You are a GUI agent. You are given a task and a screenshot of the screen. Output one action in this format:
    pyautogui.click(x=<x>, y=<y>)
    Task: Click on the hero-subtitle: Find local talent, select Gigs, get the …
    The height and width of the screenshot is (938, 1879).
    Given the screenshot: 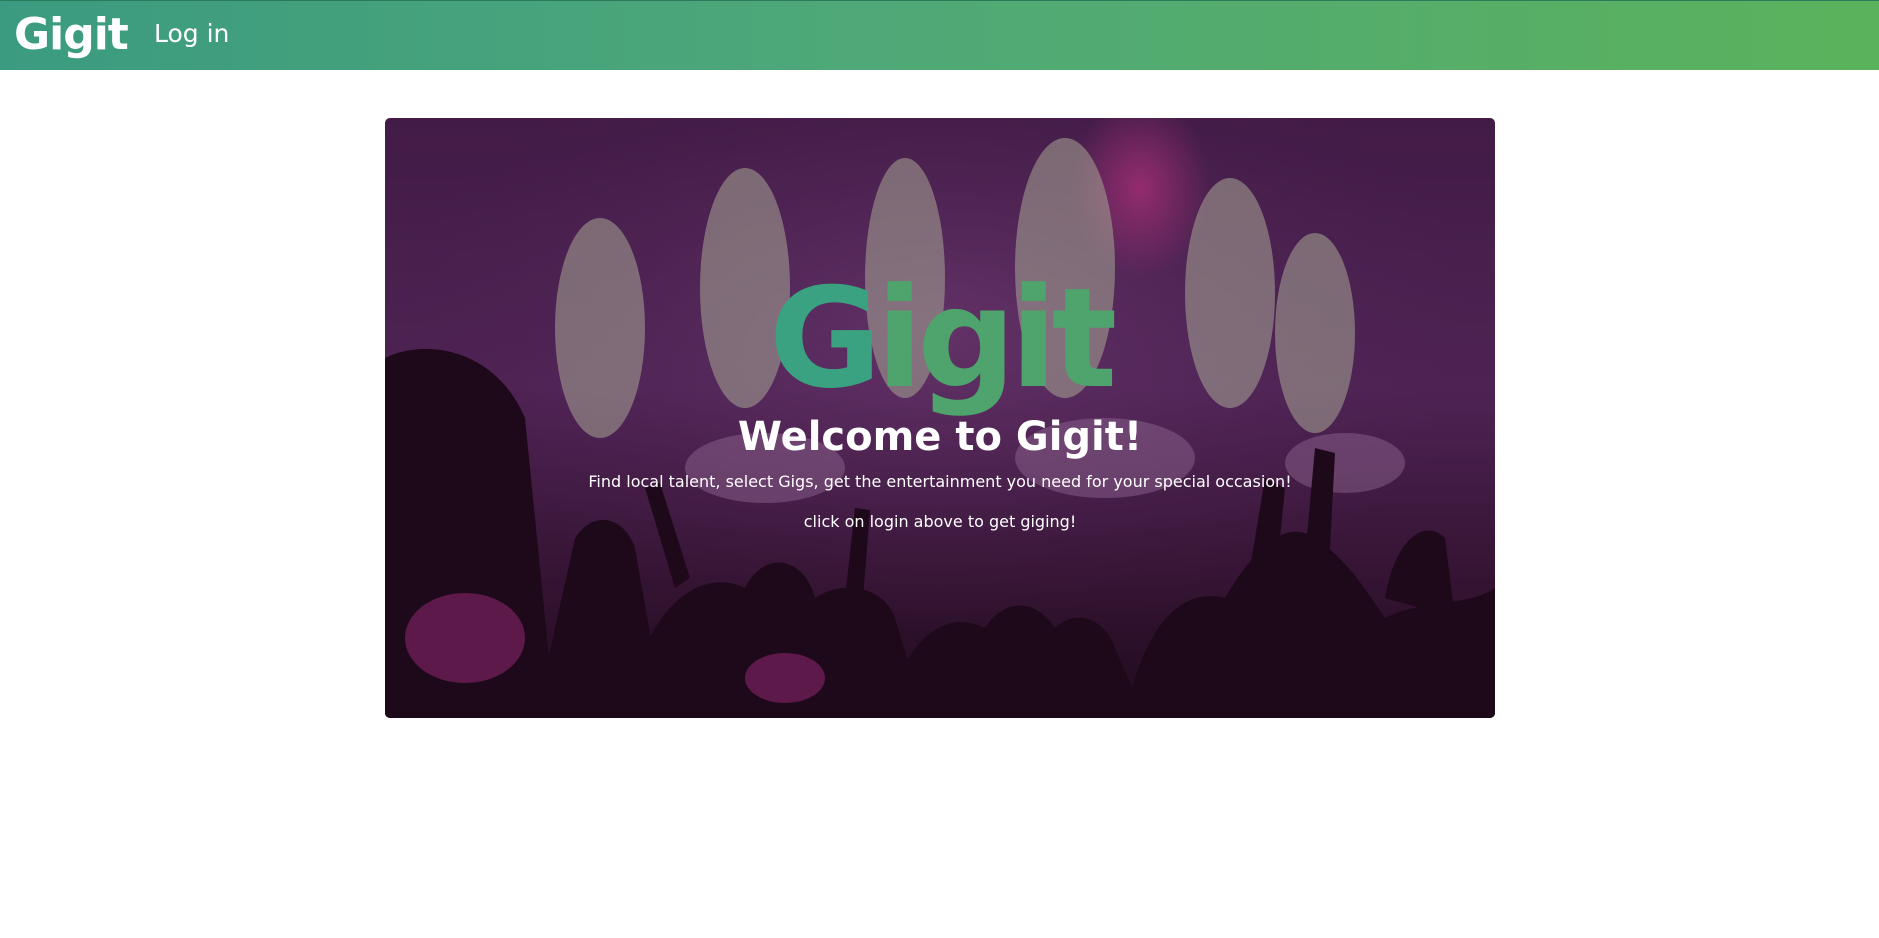 What is the action you would take?
    pyautogui.click(x=940, y=481)
    